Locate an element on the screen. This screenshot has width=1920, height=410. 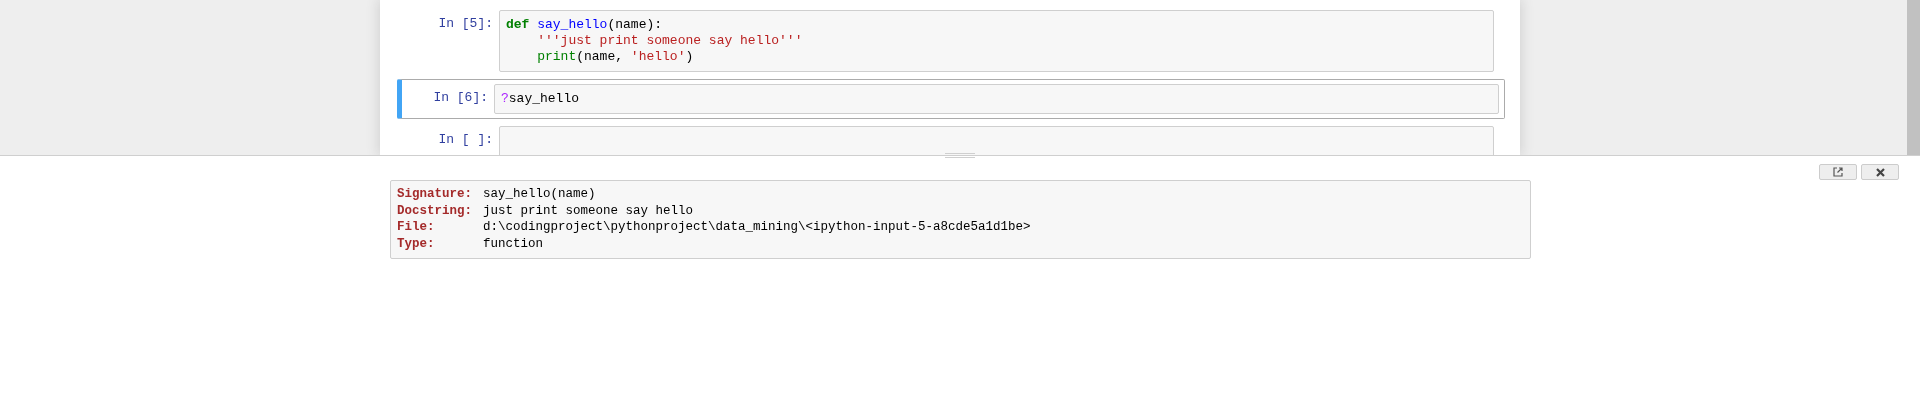
field-value: d:\codingproject\pythonproject\data_mining\<ipython-input-5-a8cde5a1d1be> is located at coordinates (757, 227).